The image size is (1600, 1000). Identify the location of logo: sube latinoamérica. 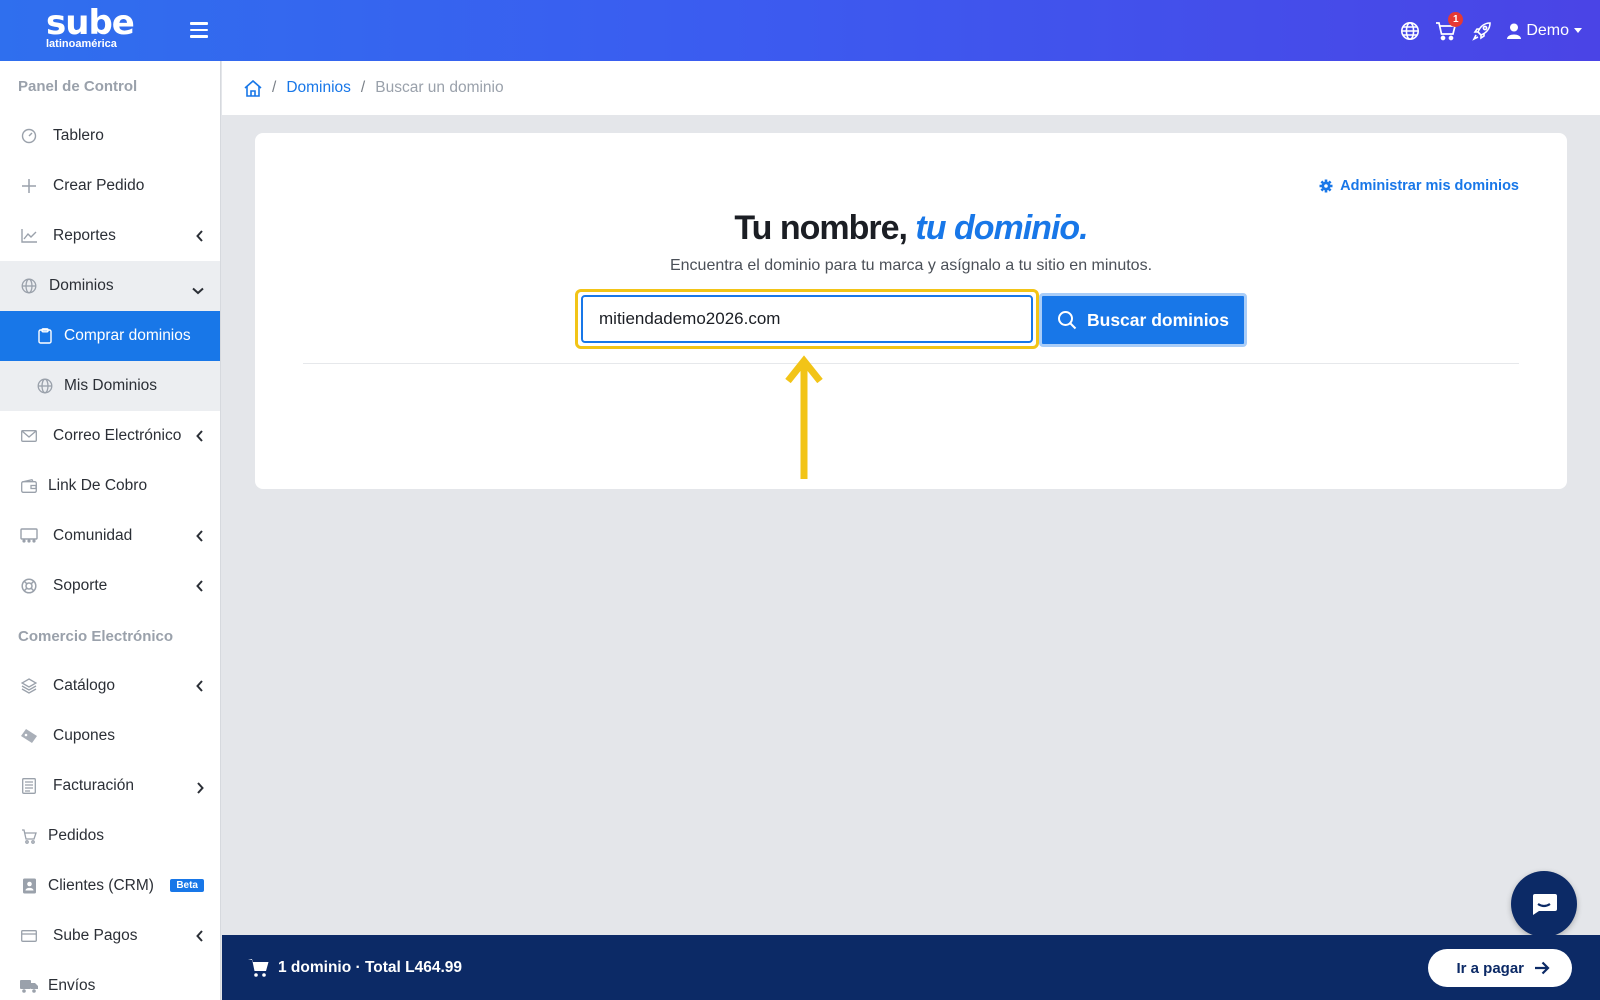
(91, 28).